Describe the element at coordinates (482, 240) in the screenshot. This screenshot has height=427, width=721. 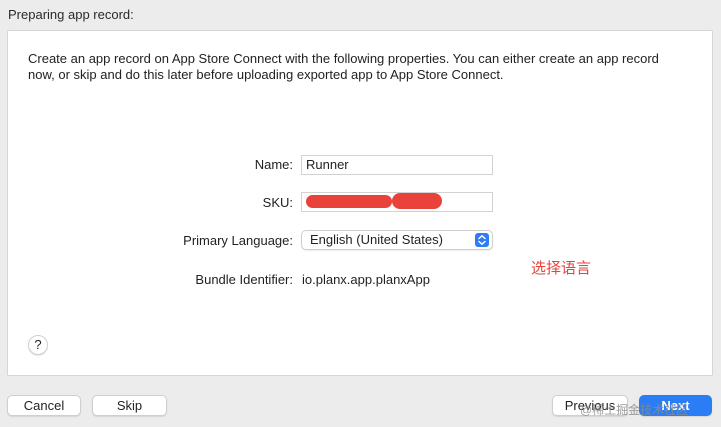
I see `updown-chevron-icon` at that location.